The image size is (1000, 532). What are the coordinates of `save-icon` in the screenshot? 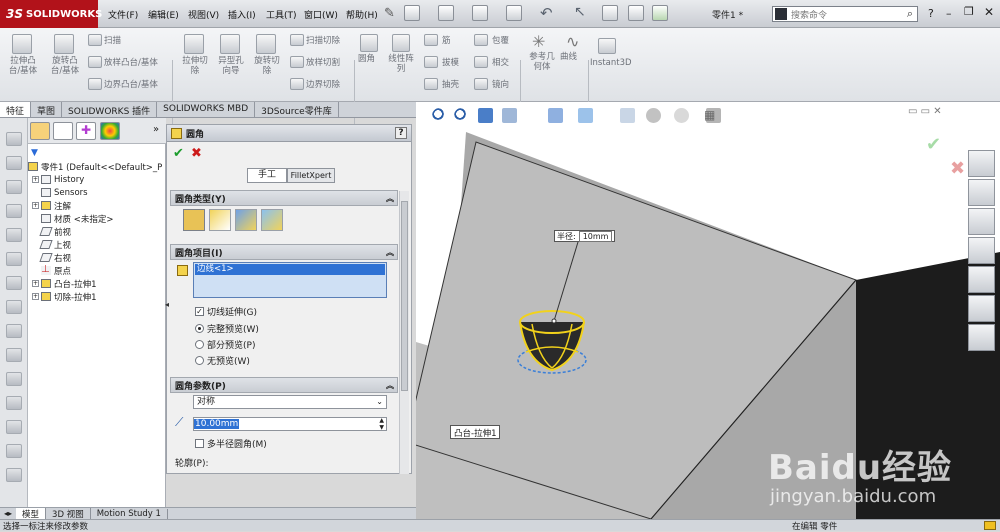 It's located at (480, 13).